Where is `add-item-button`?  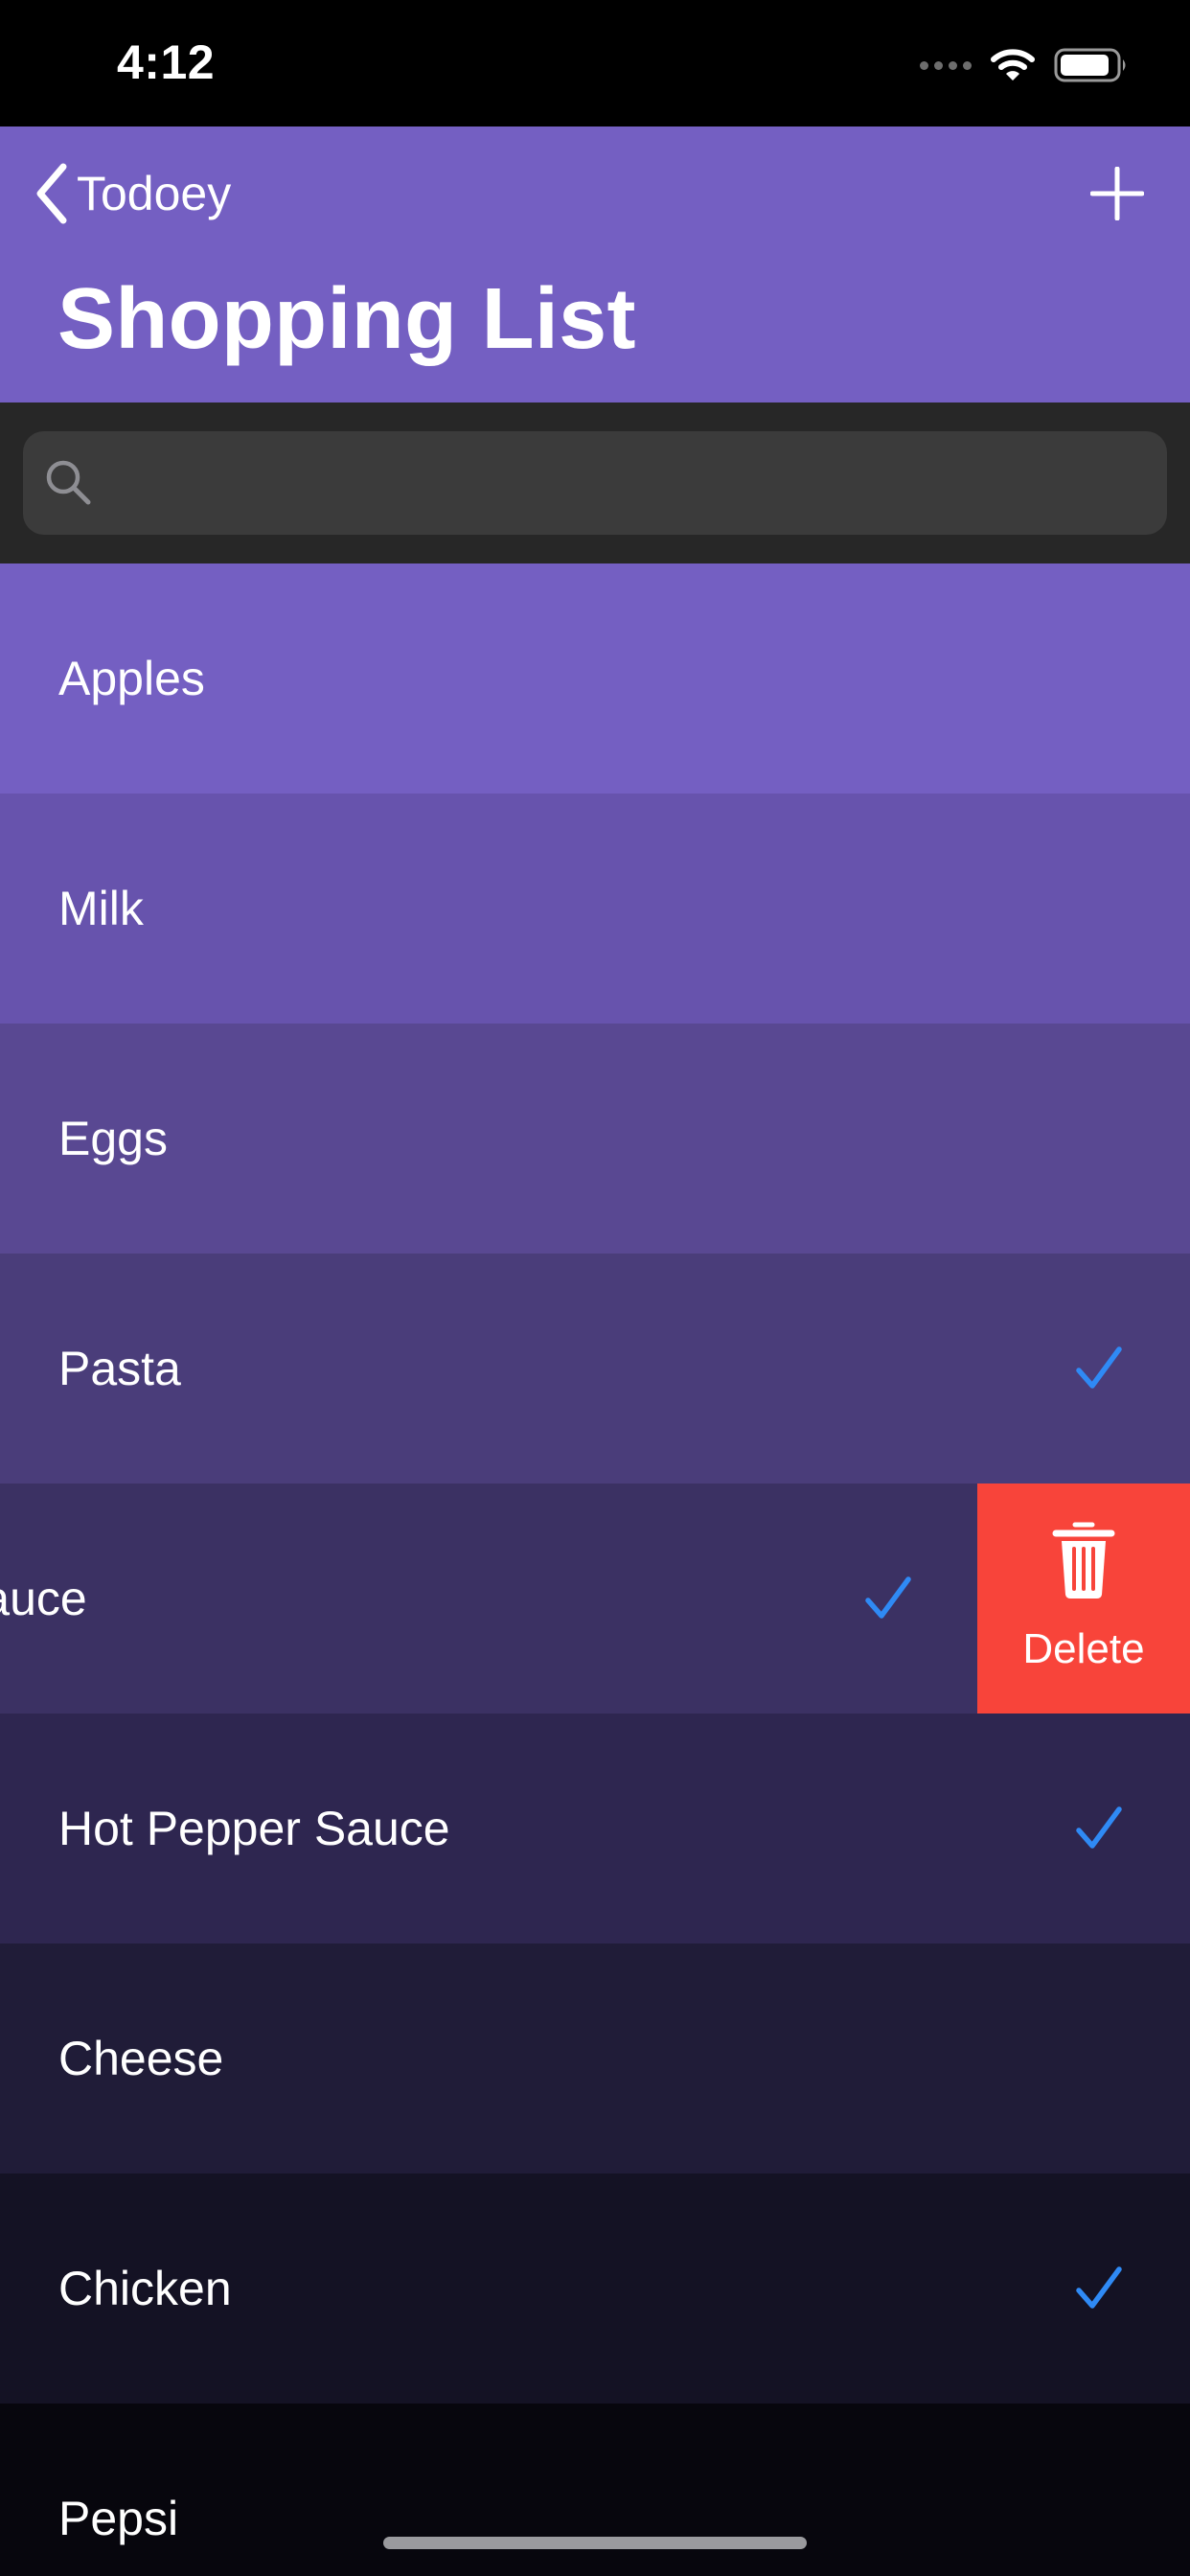
add-item-button is located at coordinates (1118, 193).